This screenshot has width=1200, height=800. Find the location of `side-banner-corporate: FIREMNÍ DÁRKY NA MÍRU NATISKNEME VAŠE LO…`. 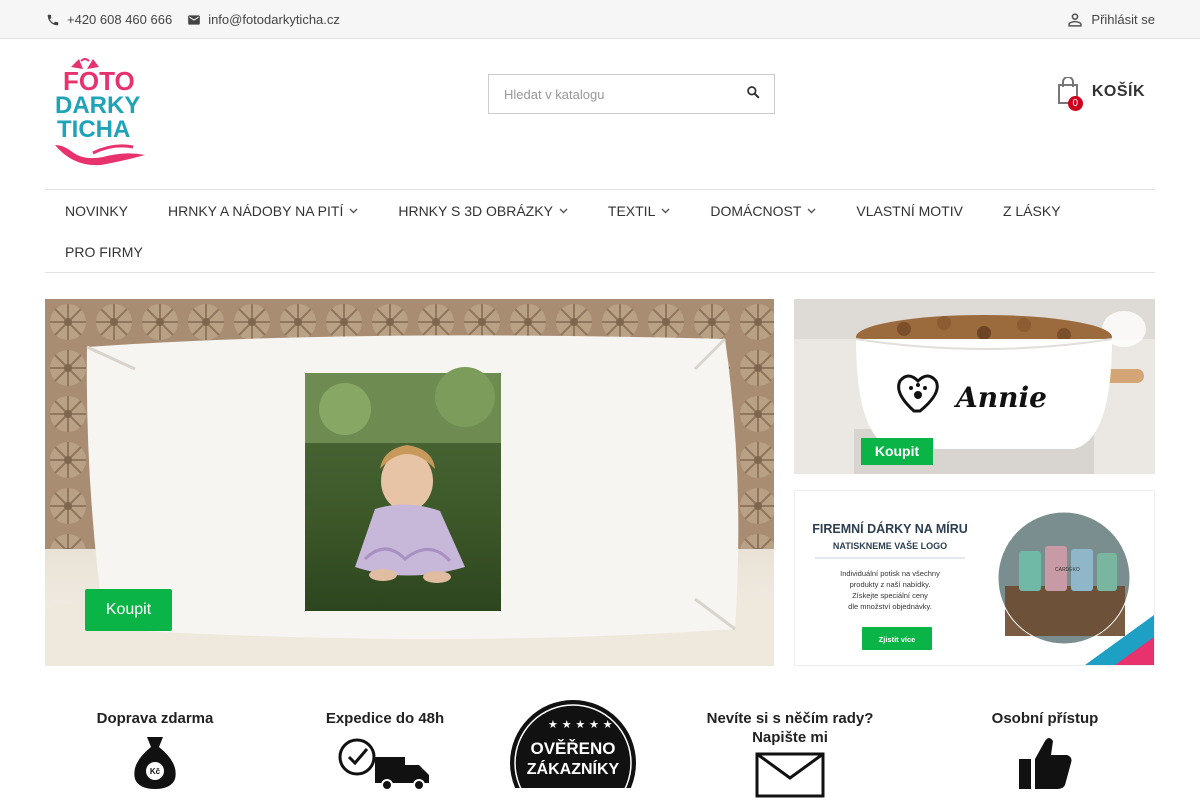

side-banner-corporate: FIREMNÍ DÁRKY NA MÍRU NATISKNEME VAŠE LO… is located at coordinates (974, 578).